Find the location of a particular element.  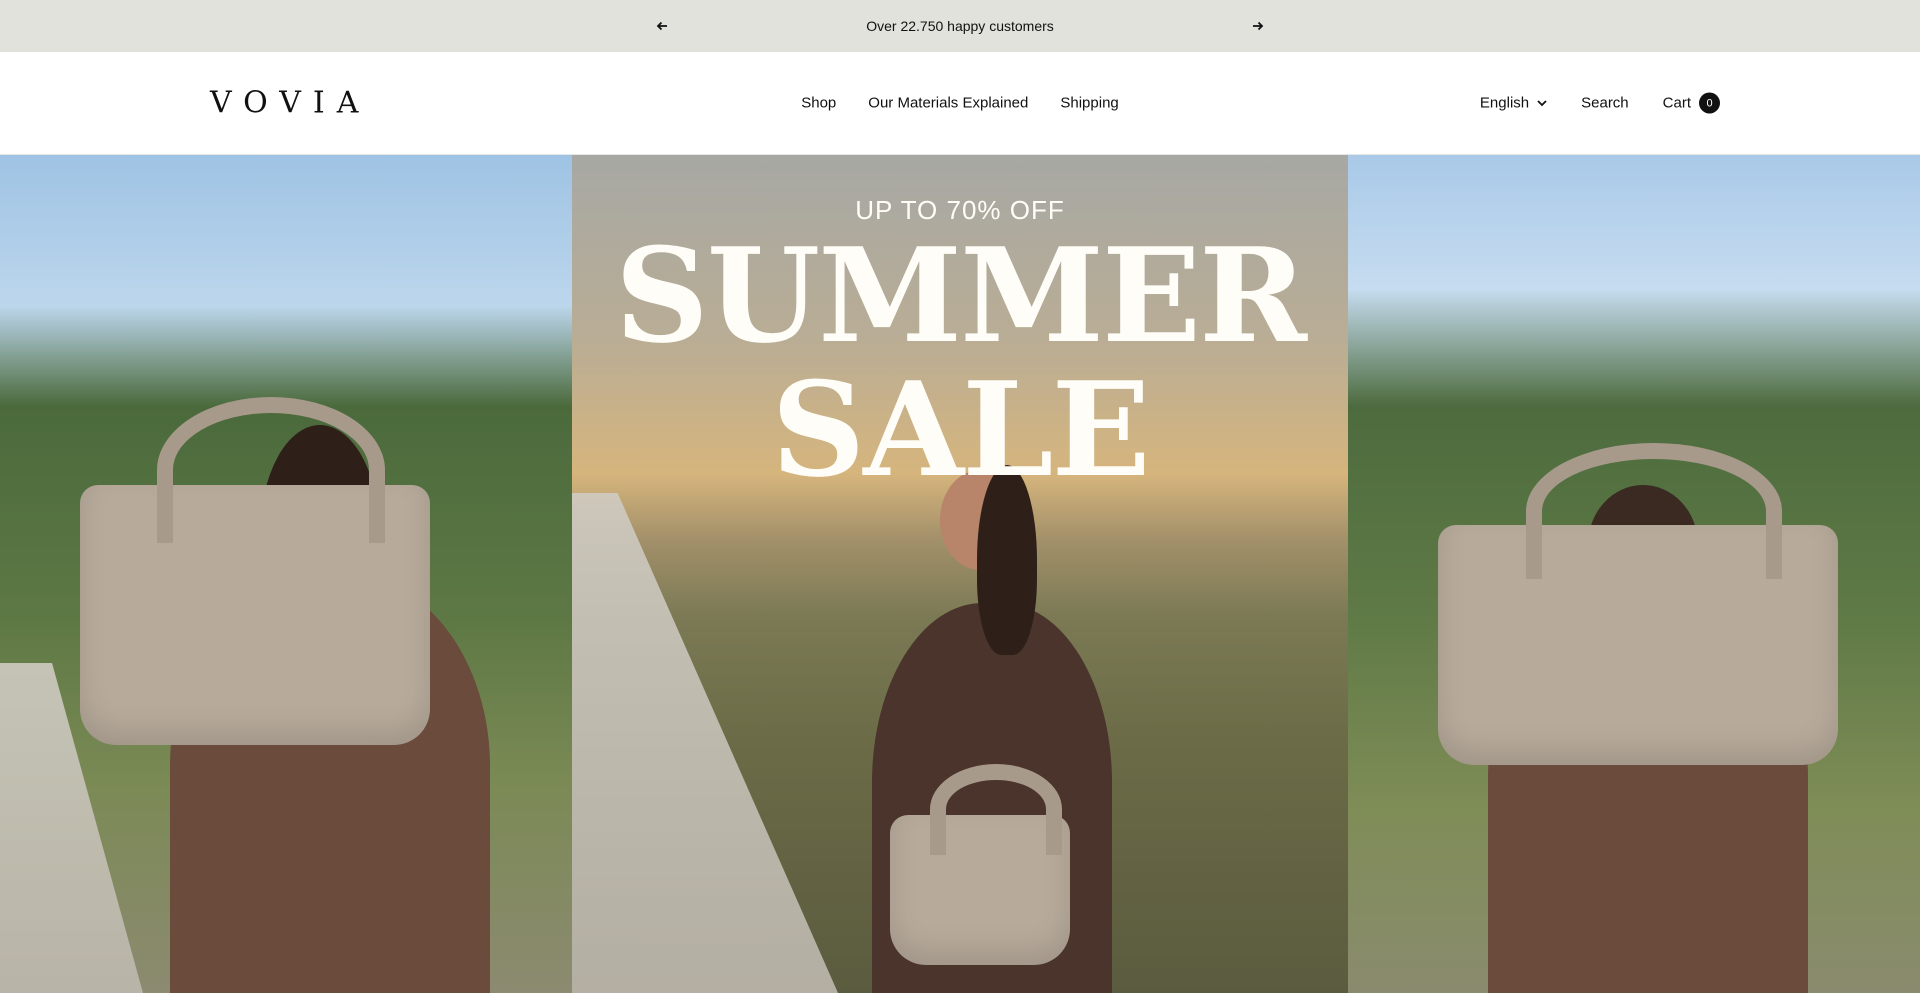

arrow-left-icon is located at coordinates (661, 26).